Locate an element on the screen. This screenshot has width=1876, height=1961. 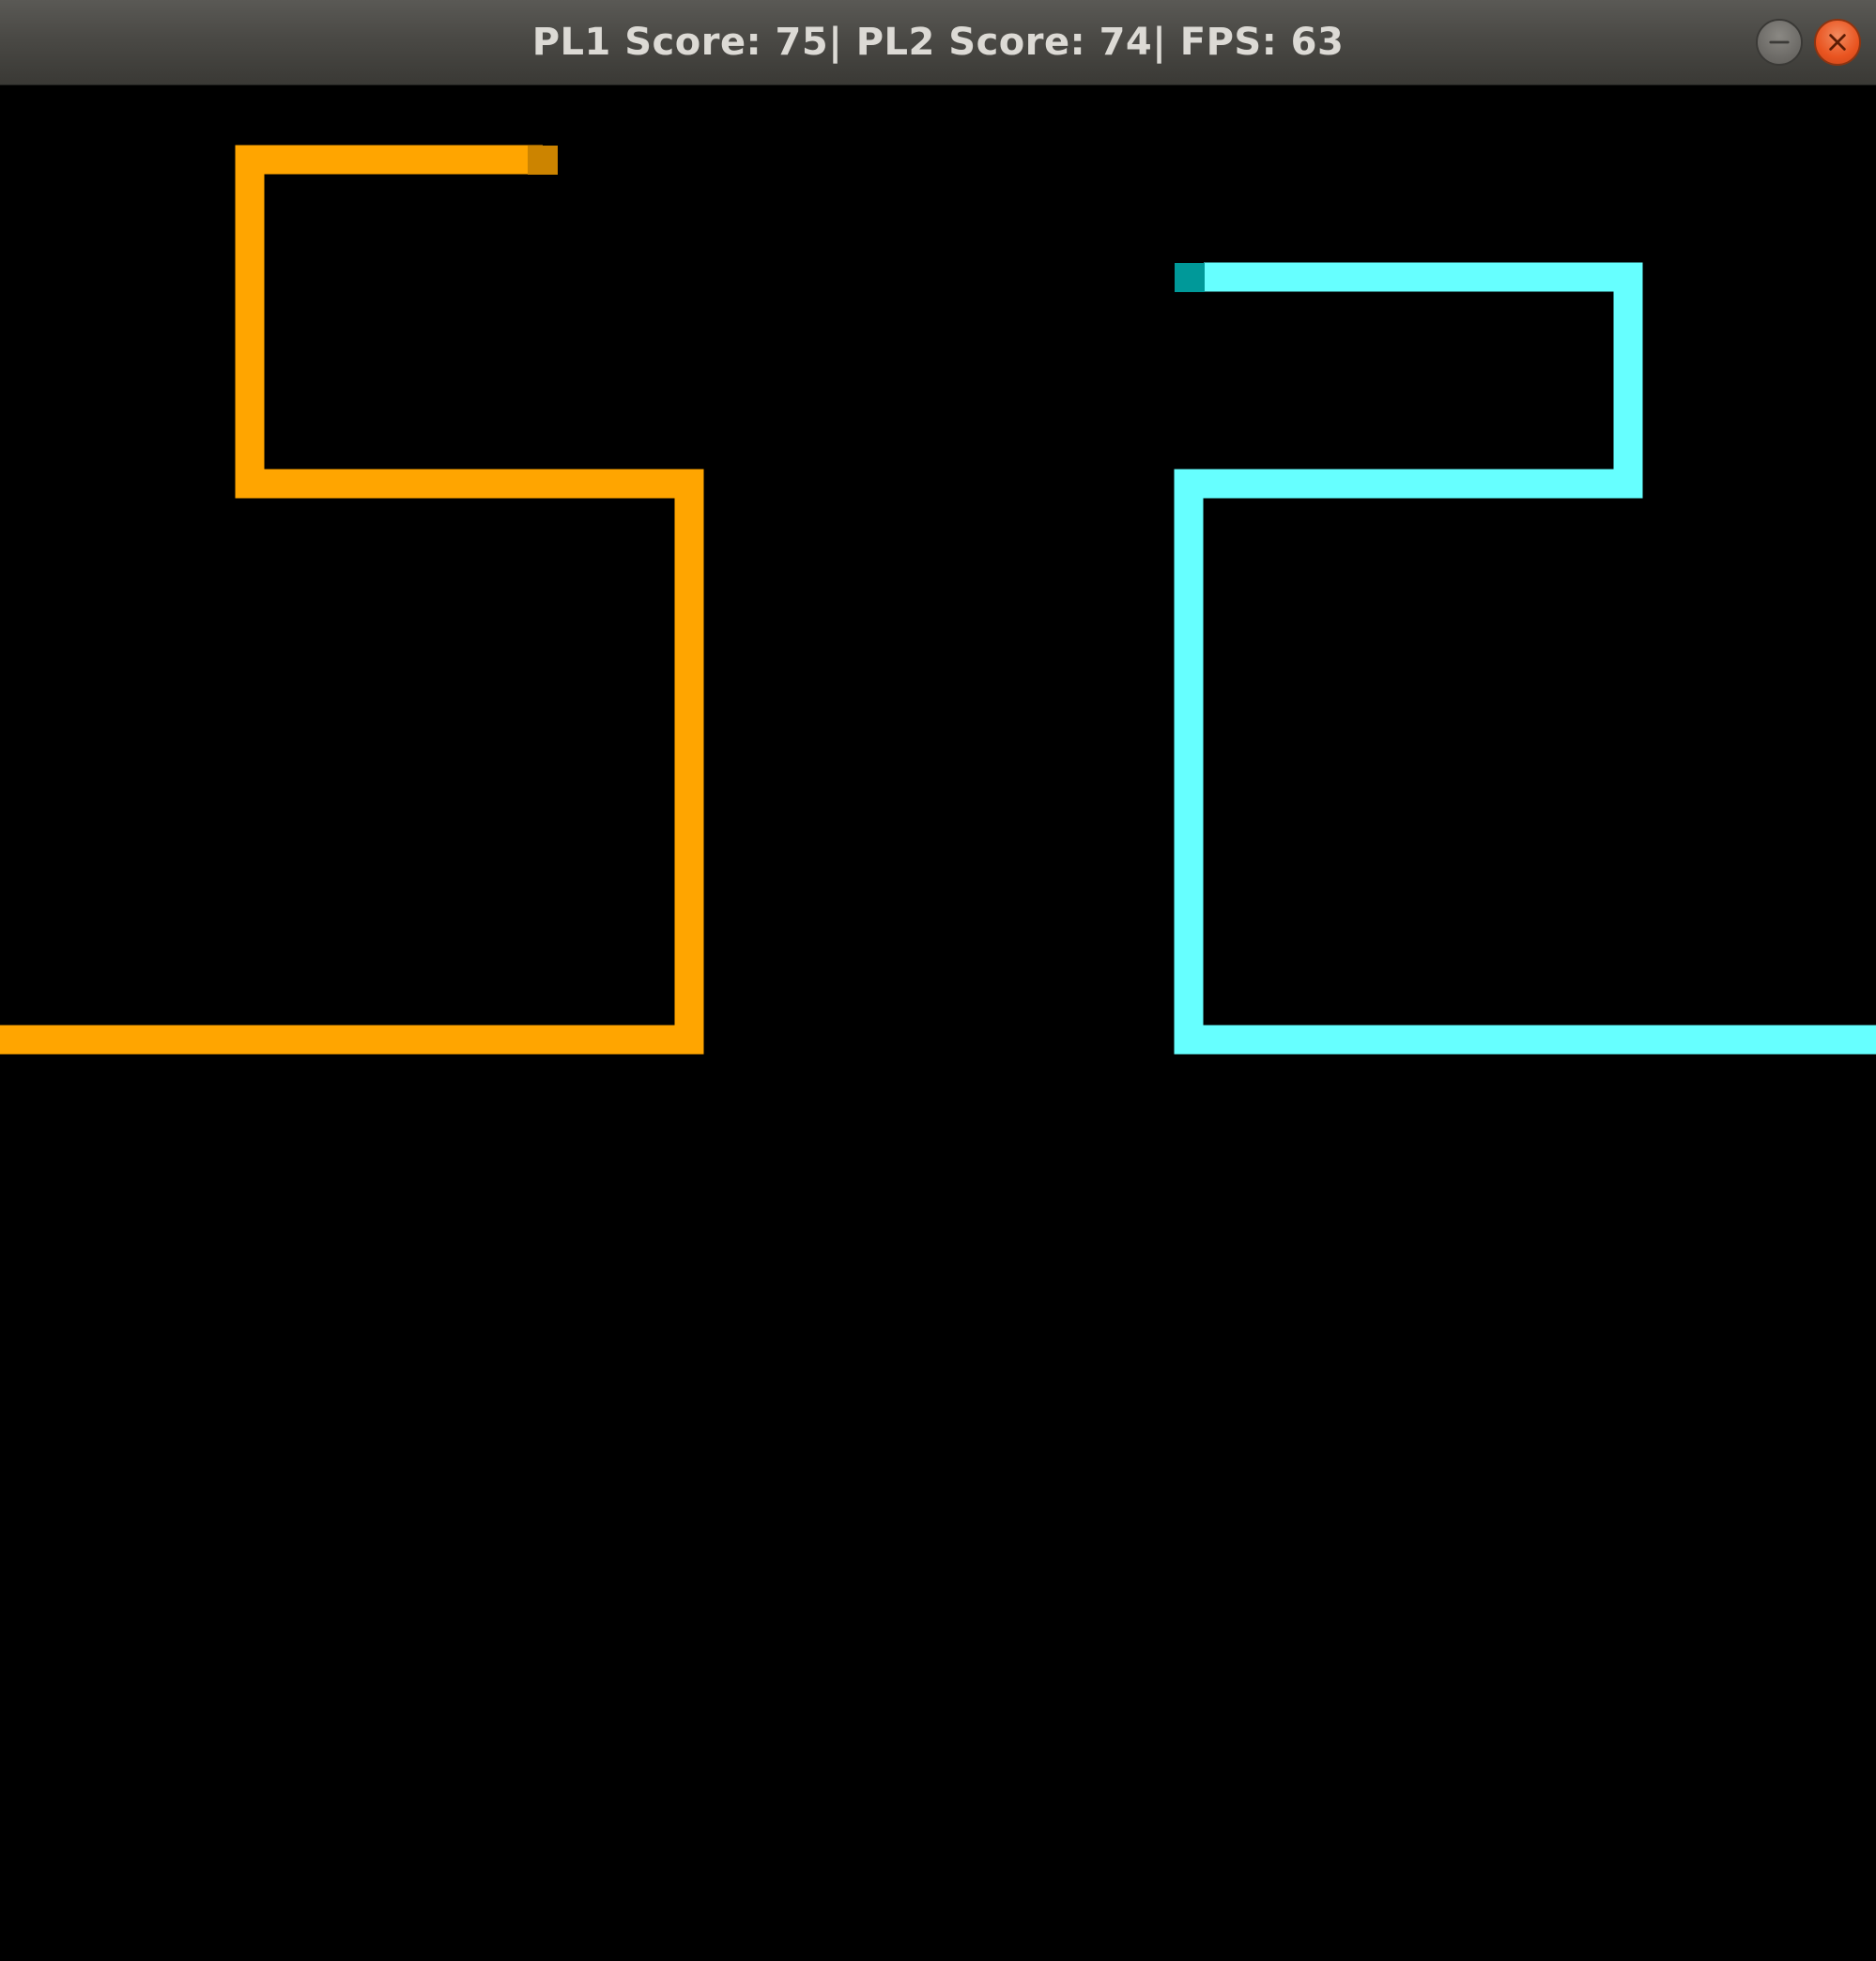
window-title: PL1 Score: 75| PL2 Score: 74| FPS: 63 is located at coordinates (938, 42).